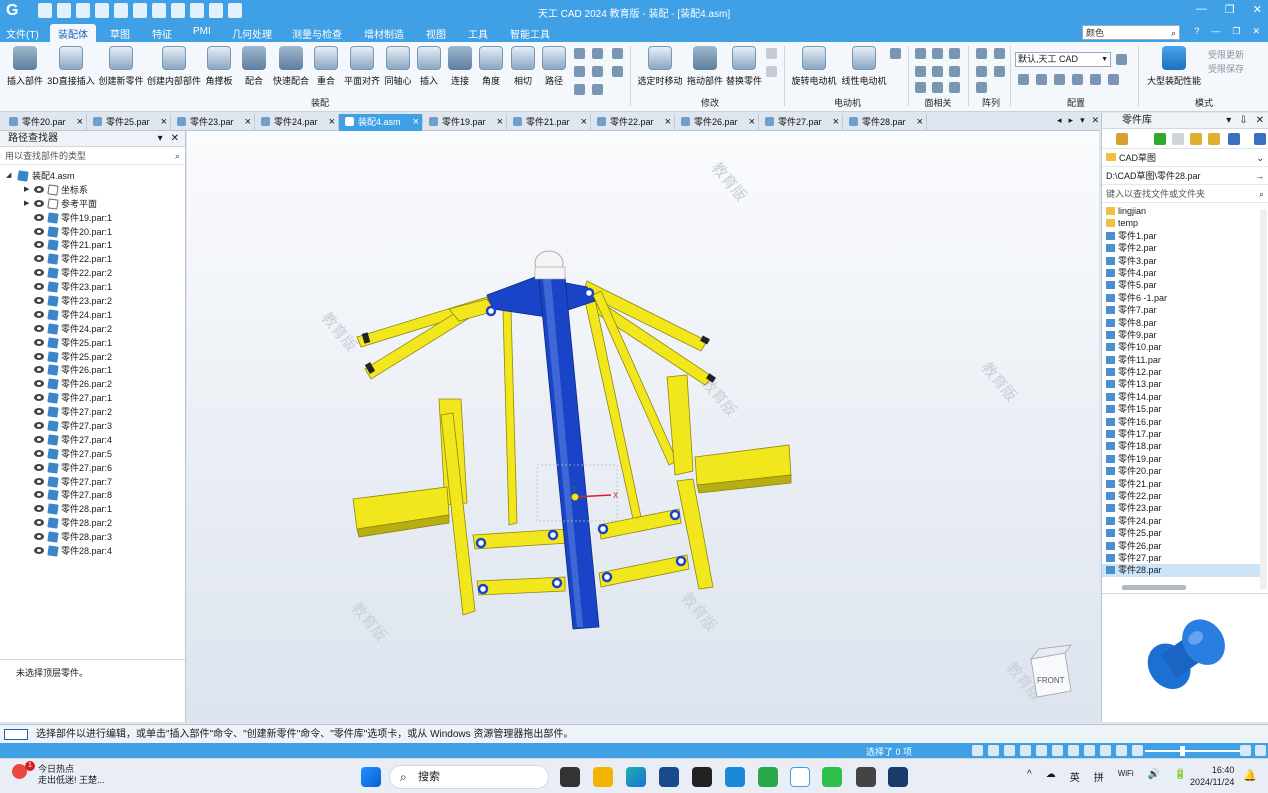  Describe the element at coordinates (570, 777) in the screenshot. I see `task-view-icon` at that location.